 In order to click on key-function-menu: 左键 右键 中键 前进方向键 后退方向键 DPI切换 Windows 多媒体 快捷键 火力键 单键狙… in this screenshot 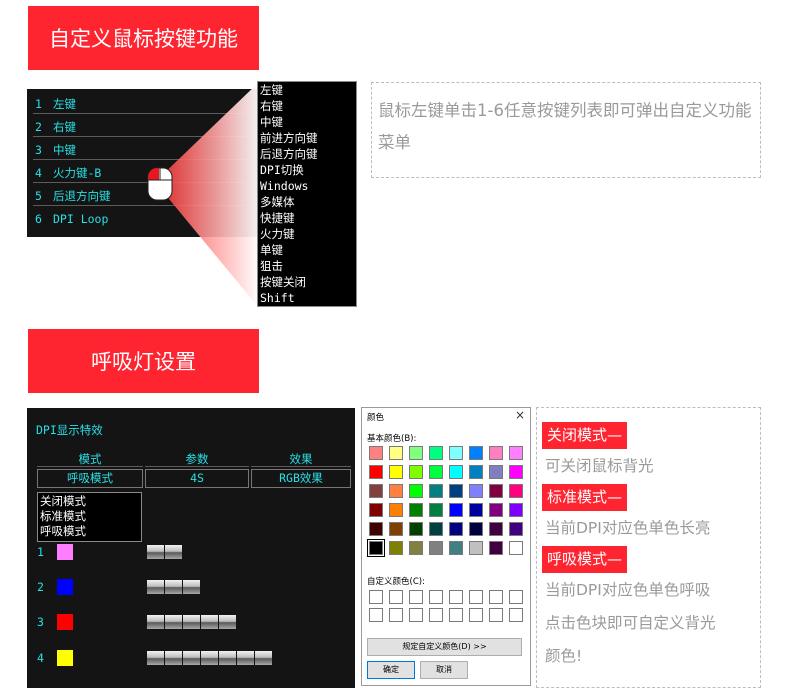, I will do `click(307, 194)`.